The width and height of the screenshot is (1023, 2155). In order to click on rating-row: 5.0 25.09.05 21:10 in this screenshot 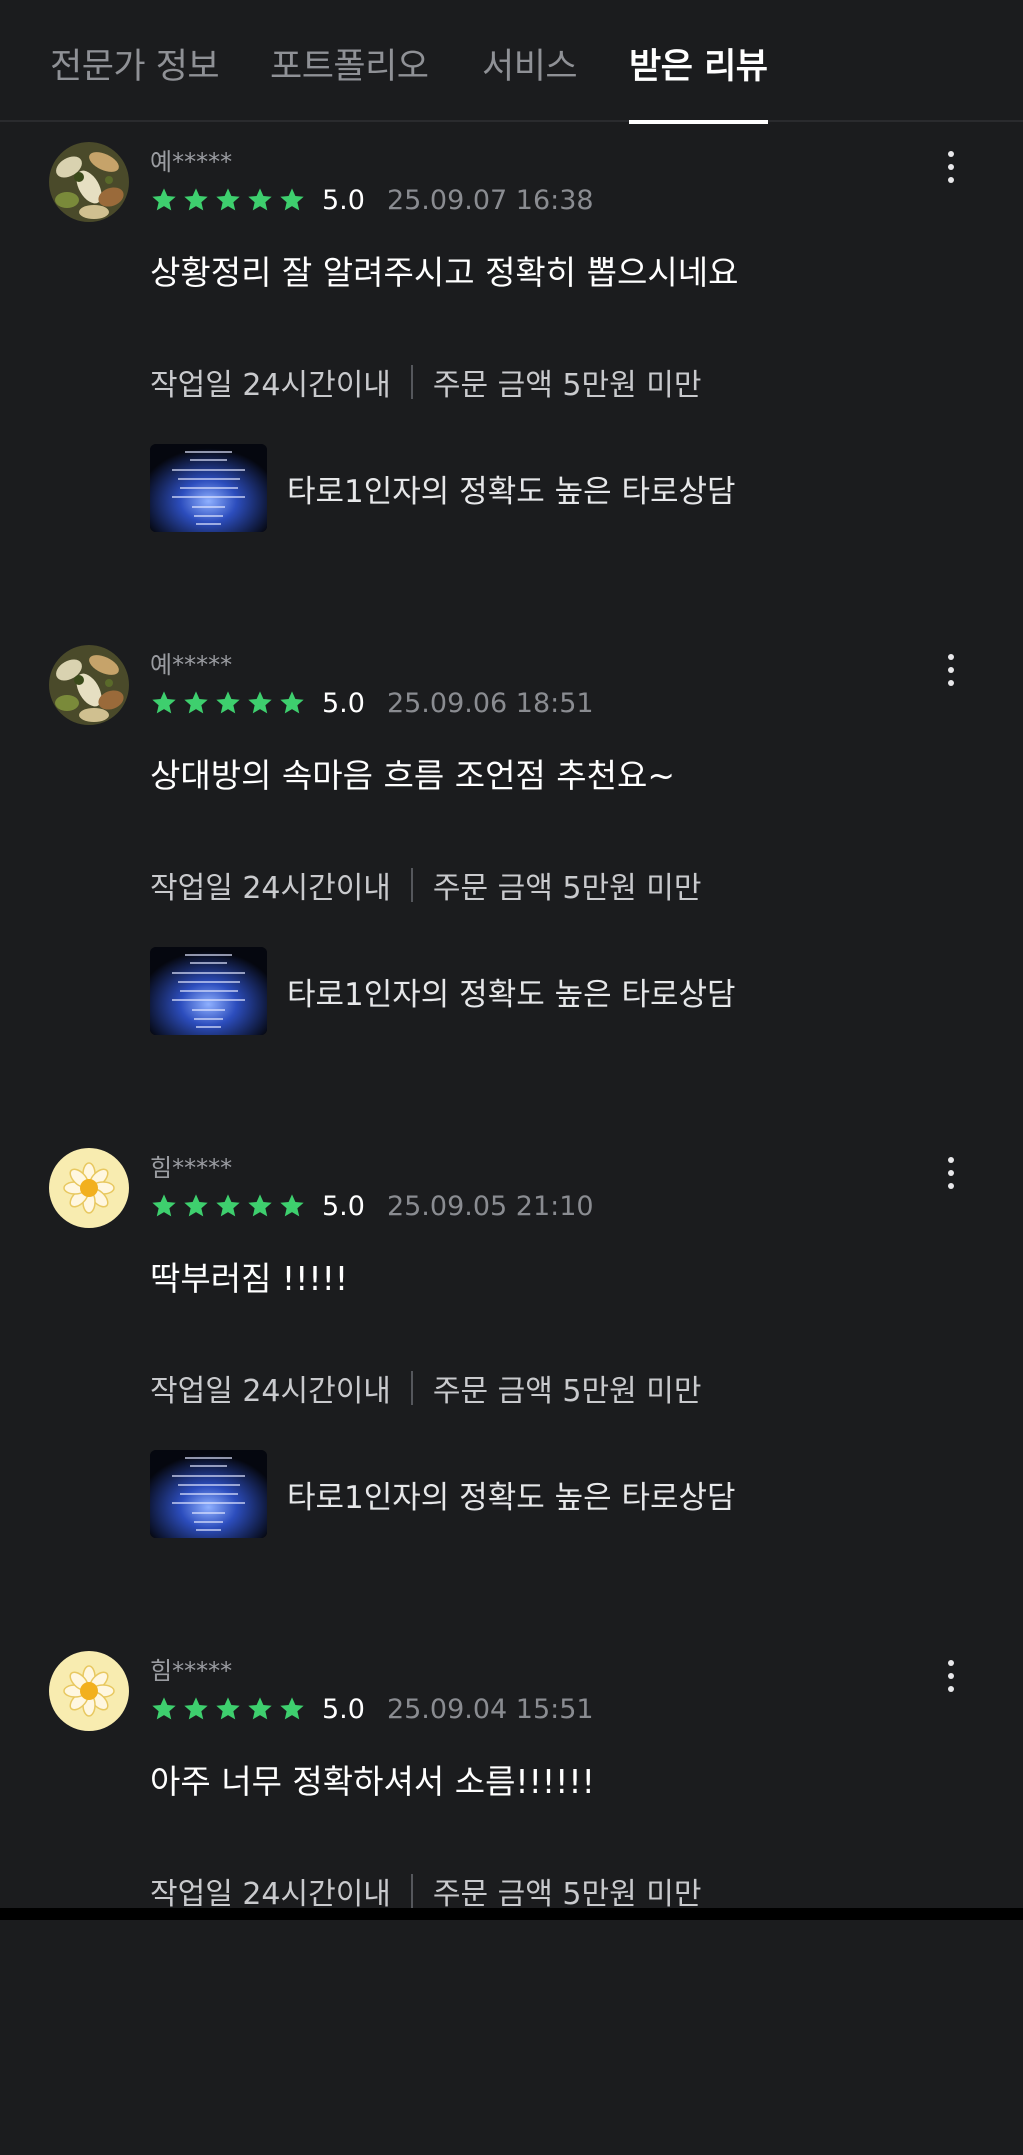, I will do `click(372, 1206)`.